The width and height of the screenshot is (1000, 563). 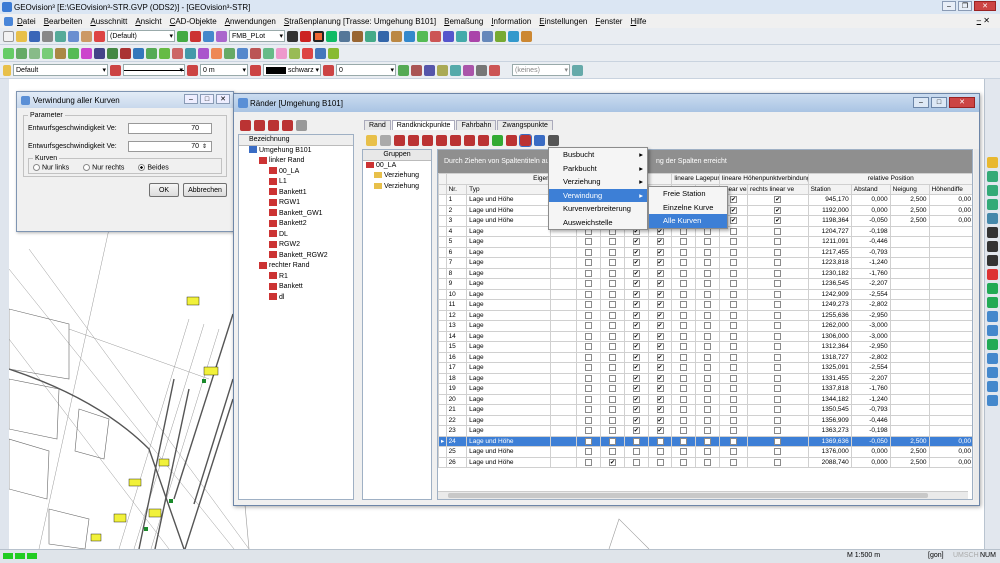 What do you see at coordinates (705, 389) in the screenshot?
I see `table-row: 19 Lage ✔ ✔ 1337,818 -1,760` at bounding box center [705, 389].